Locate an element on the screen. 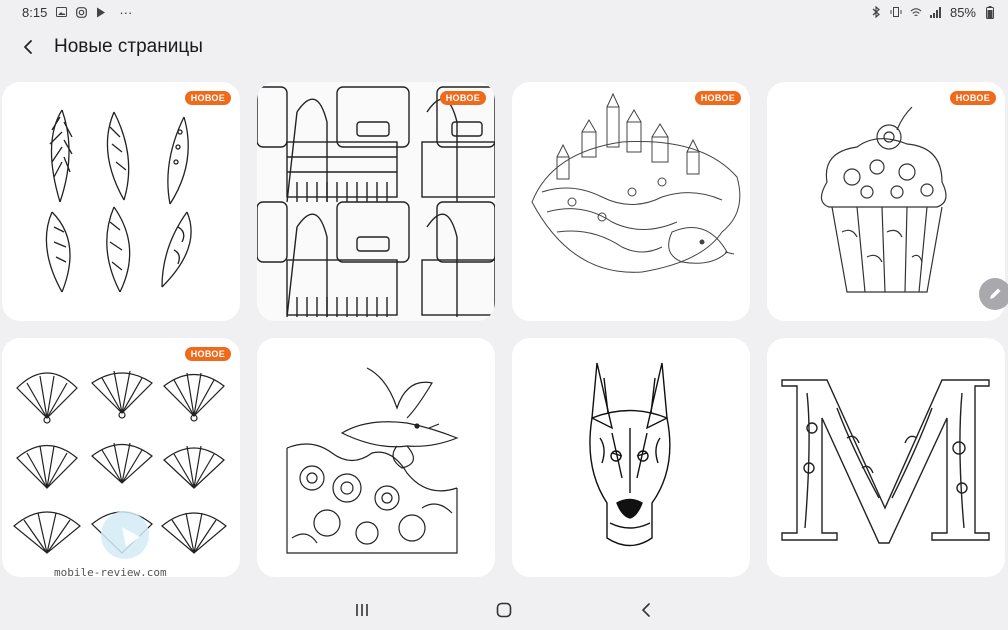 The width and height of the screenshot is (1008, 630). recents-icon is located at coordinates (362, 610).